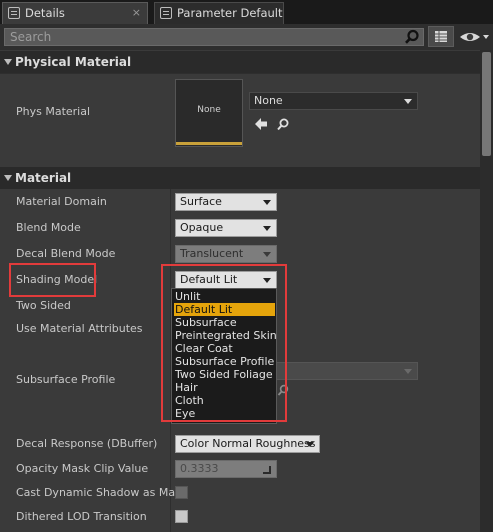 Image resolution: width=493 pixels, height=532 pixels. I want to click on details-tab-icon, so click(14, 13).